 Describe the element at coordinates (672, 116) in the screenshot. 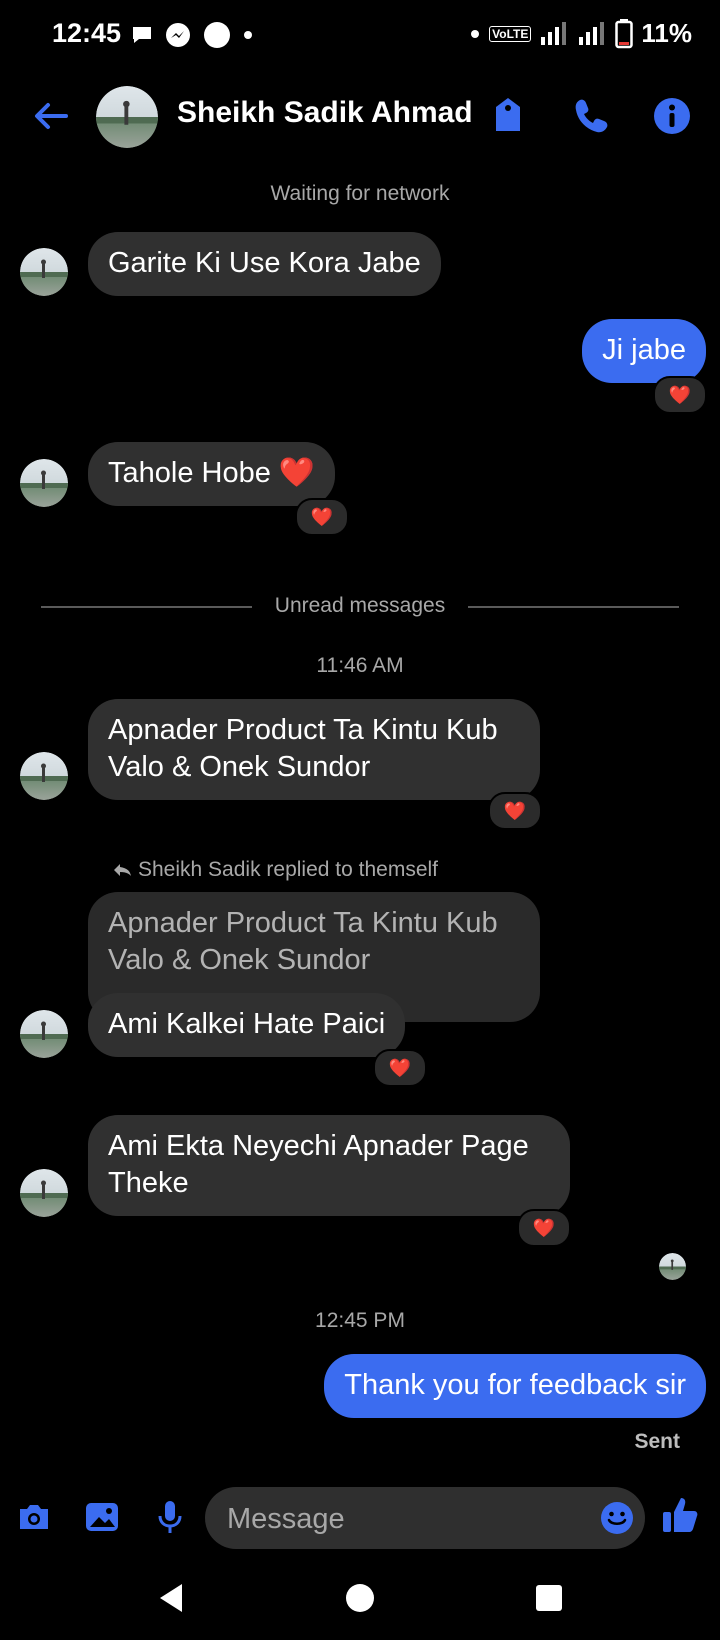

I see `info-icon` at that location.